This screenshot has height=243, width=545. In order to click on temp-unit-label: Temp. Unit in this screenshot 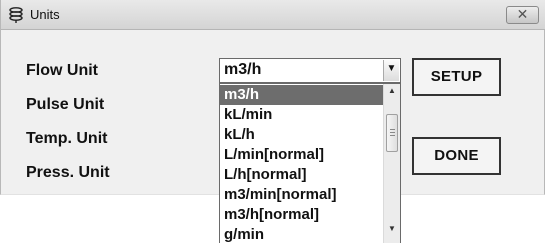, I will do `click(67, 138)`.